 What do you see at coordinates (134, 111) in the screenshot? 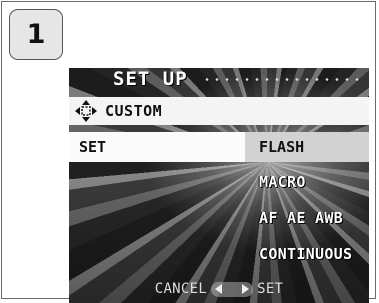
I see `custom-label: CUSTOM` at bounding box center [134, 111].